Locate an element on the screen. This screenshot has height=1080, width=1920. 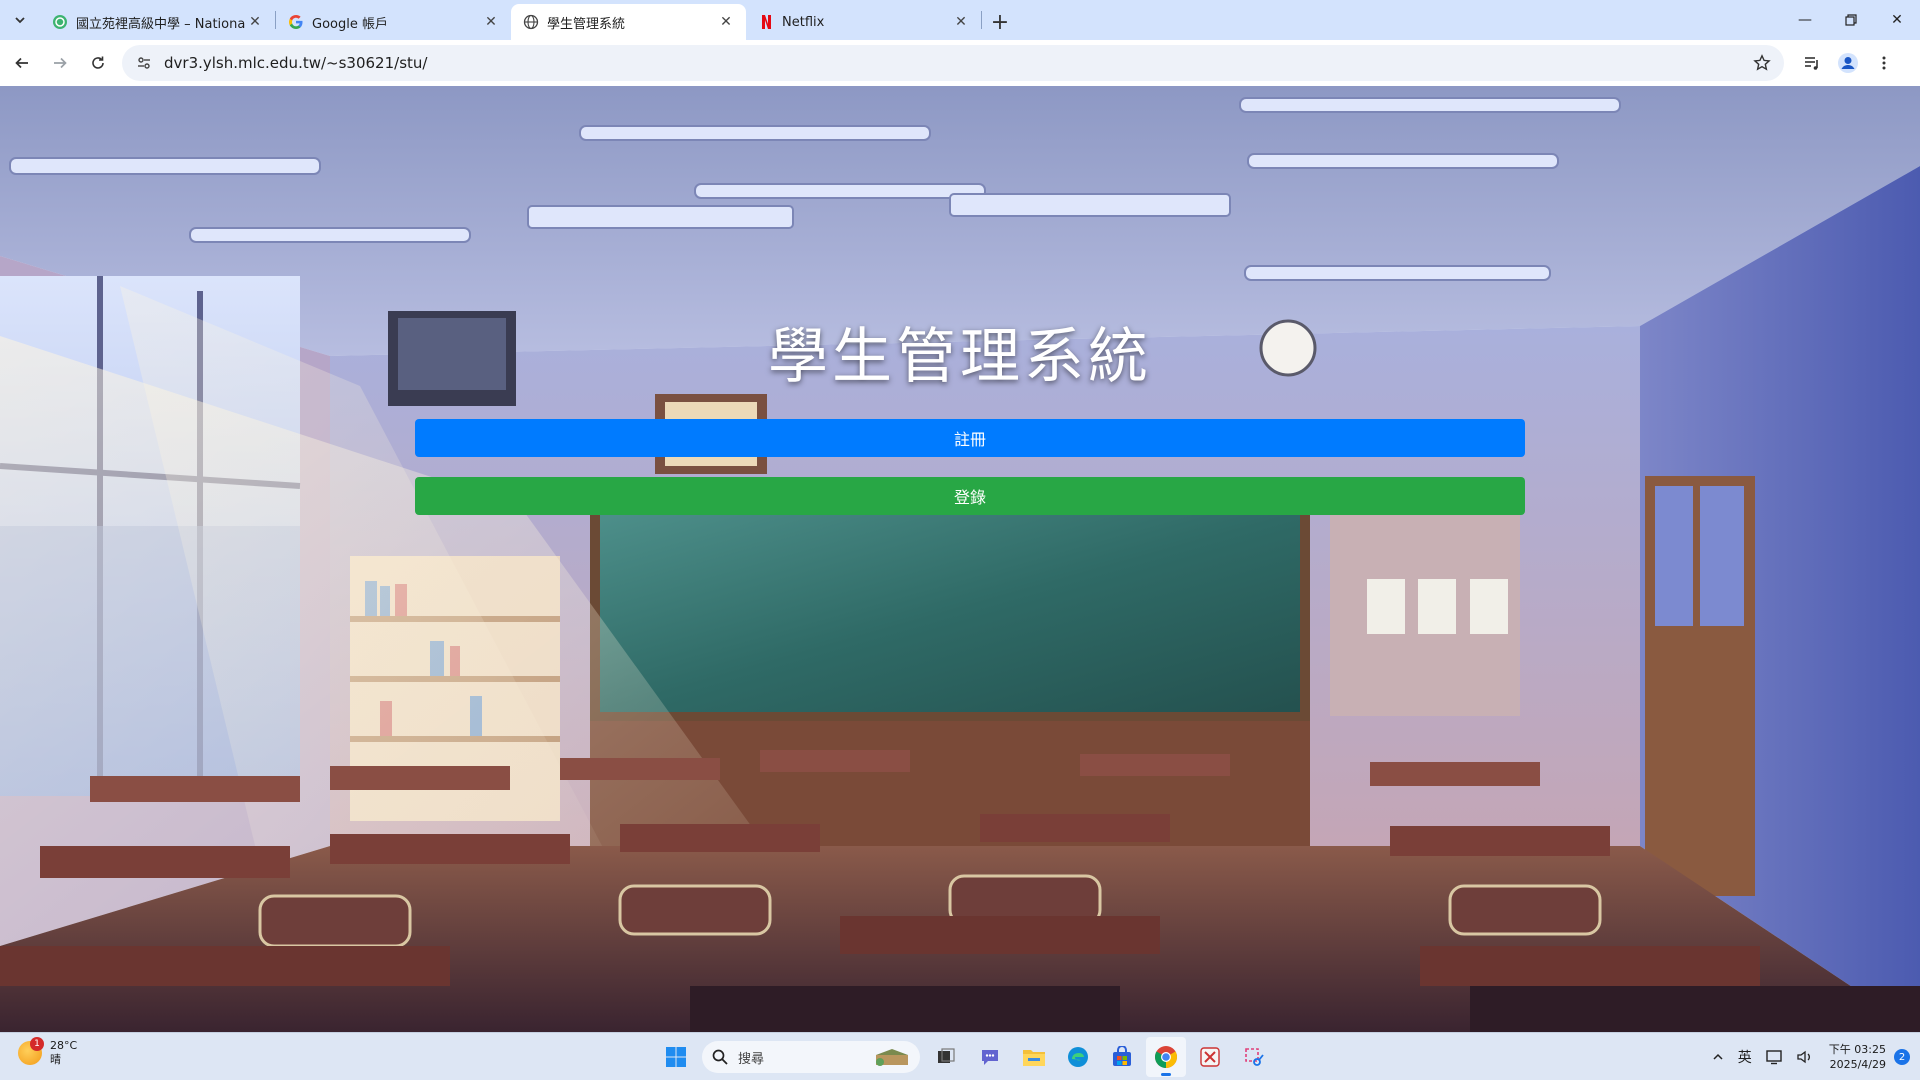
taskbar-search-box: 搜尋 is located at coordinates (811, 1057).